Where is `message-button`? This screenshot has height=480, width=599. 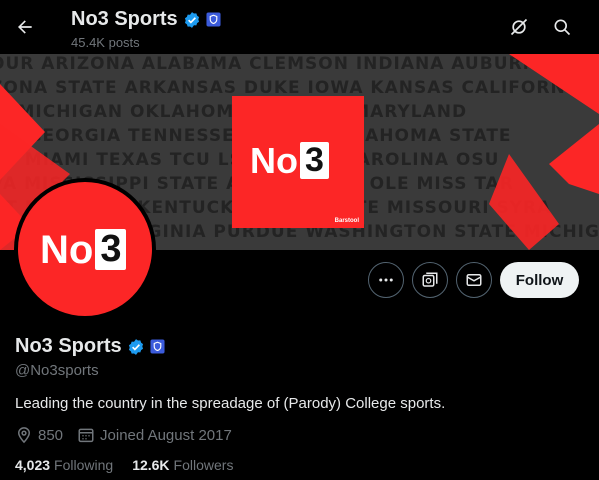 message-button is located at coordinates (474, 280).